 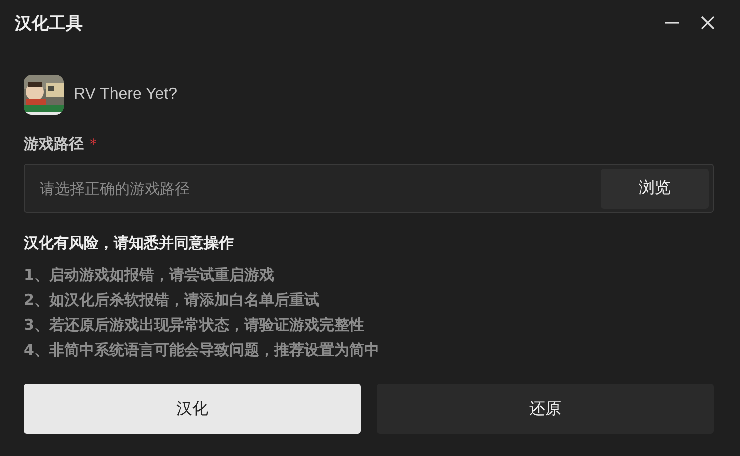 What do you see at coordinates (54, 144) in the screenshot?
I see `field-label: 游戏路径` at bounding box center [54, 144].